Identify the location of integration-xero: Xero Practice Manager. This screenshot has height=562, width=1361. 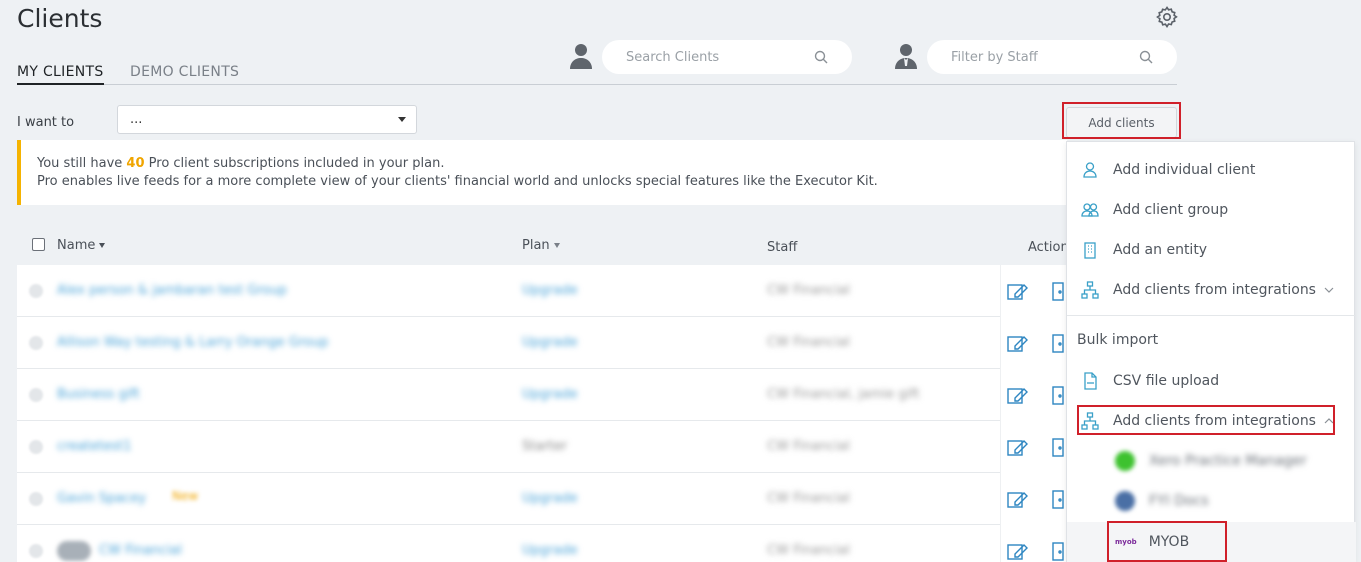
(1211, 461).